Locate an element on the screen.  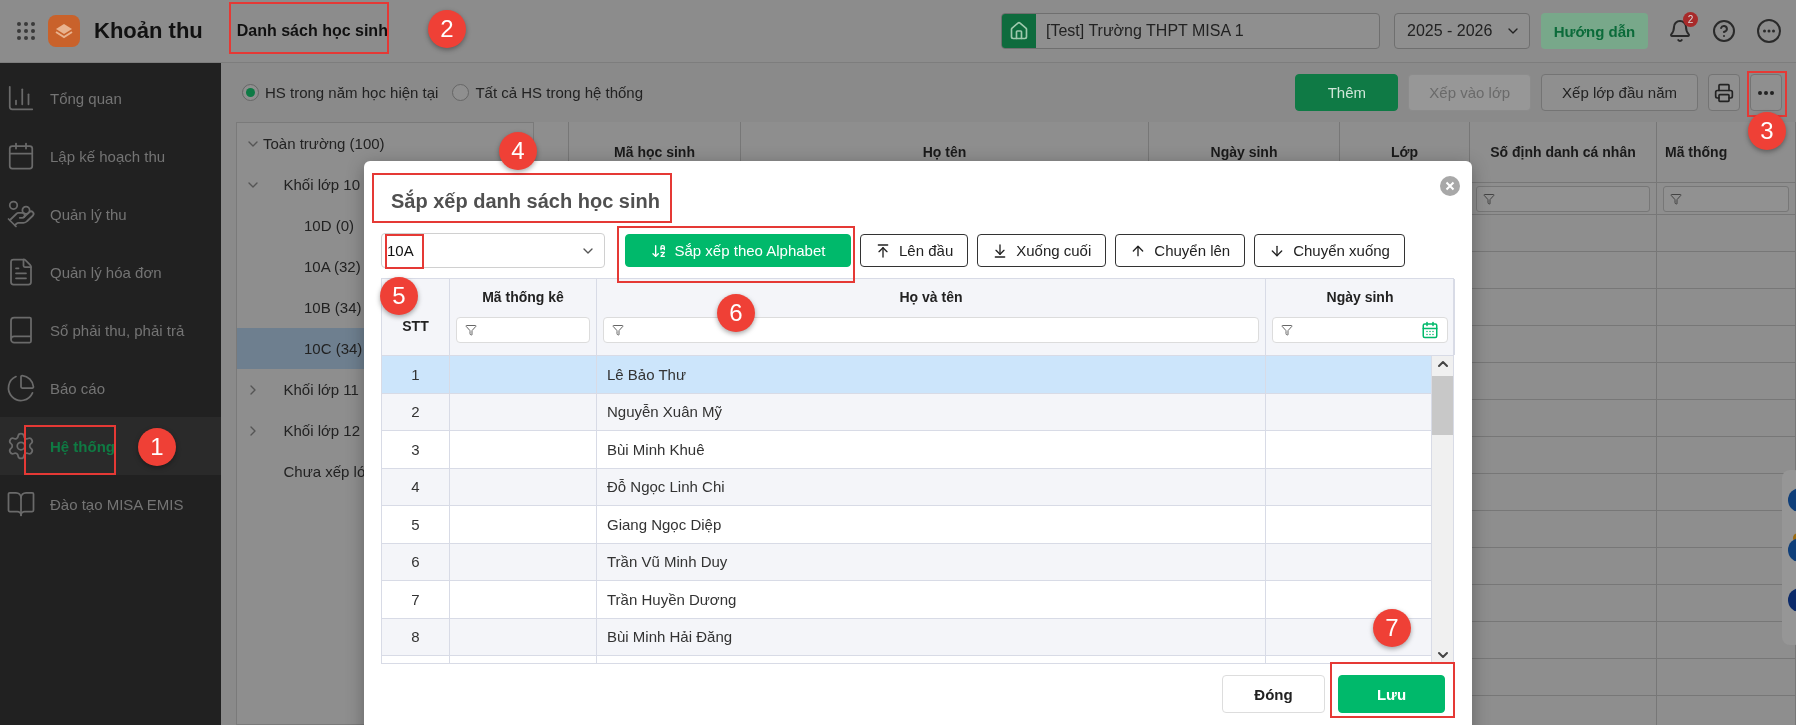
table-cell: Trần Vũ Minh Duy is located at coordinates (931, 561).